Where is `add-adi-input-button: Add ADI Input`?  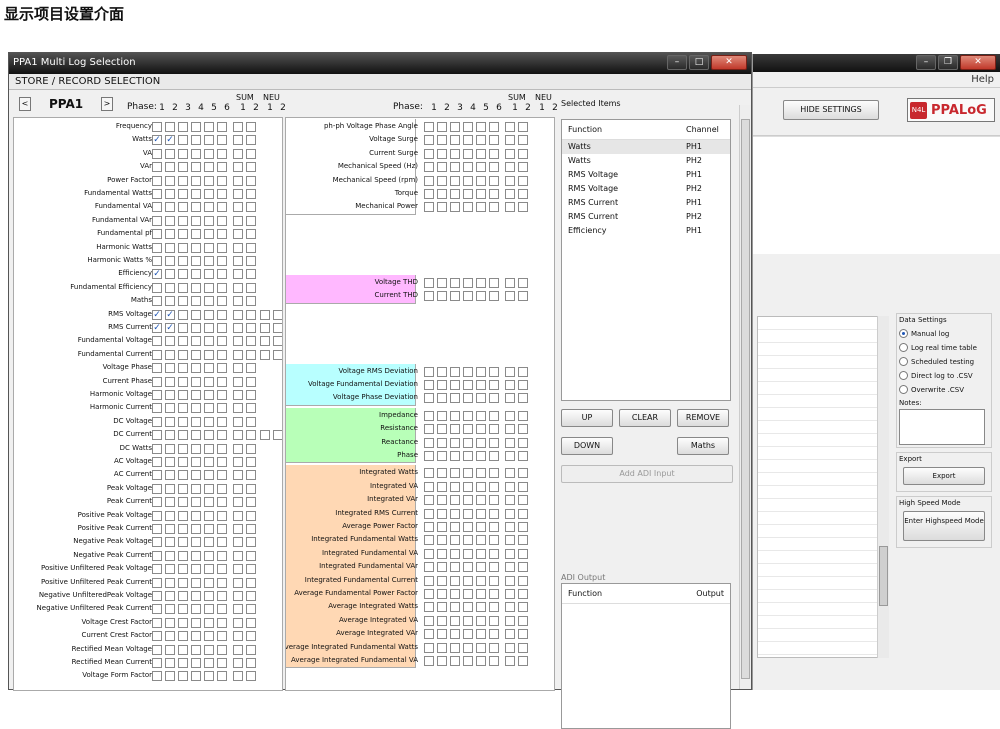
add-adi-input-button: Add ADI Input is located at coordinates (647, 474).